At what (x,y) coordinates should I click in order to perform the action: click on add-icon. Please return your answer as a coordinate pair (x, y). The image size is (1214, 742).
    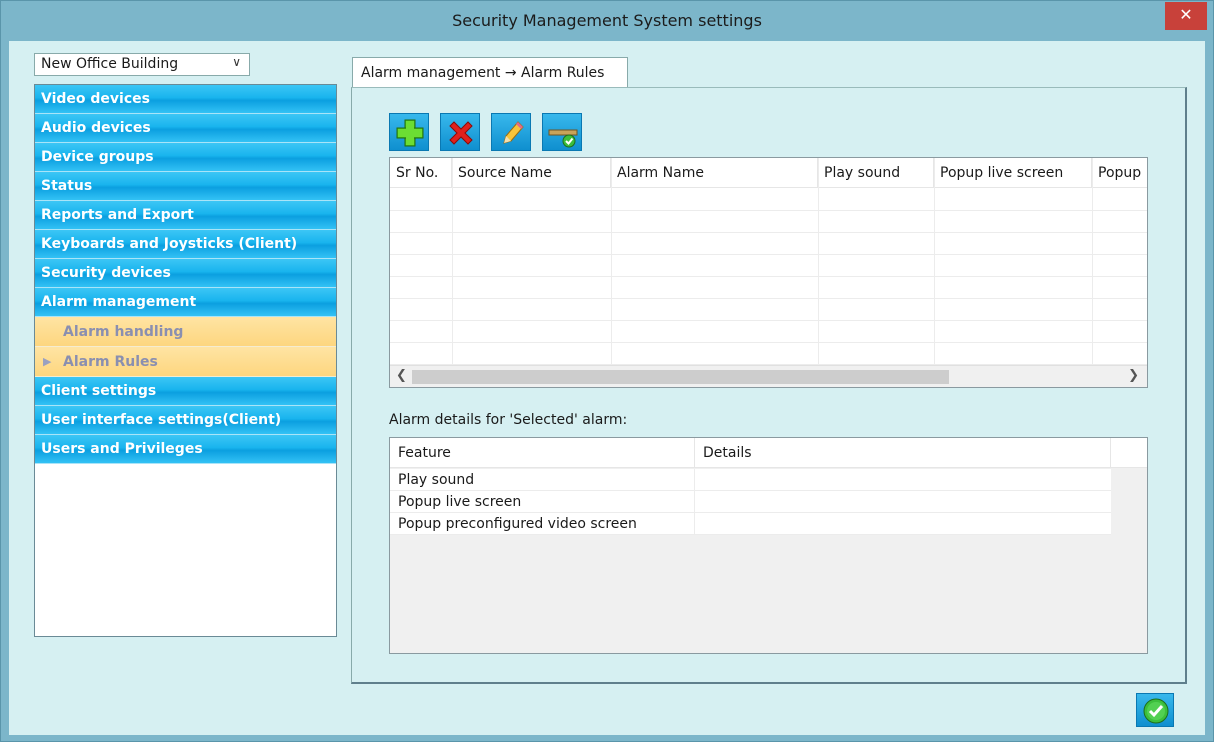
    Looking at the image, I should click on (410, 133).